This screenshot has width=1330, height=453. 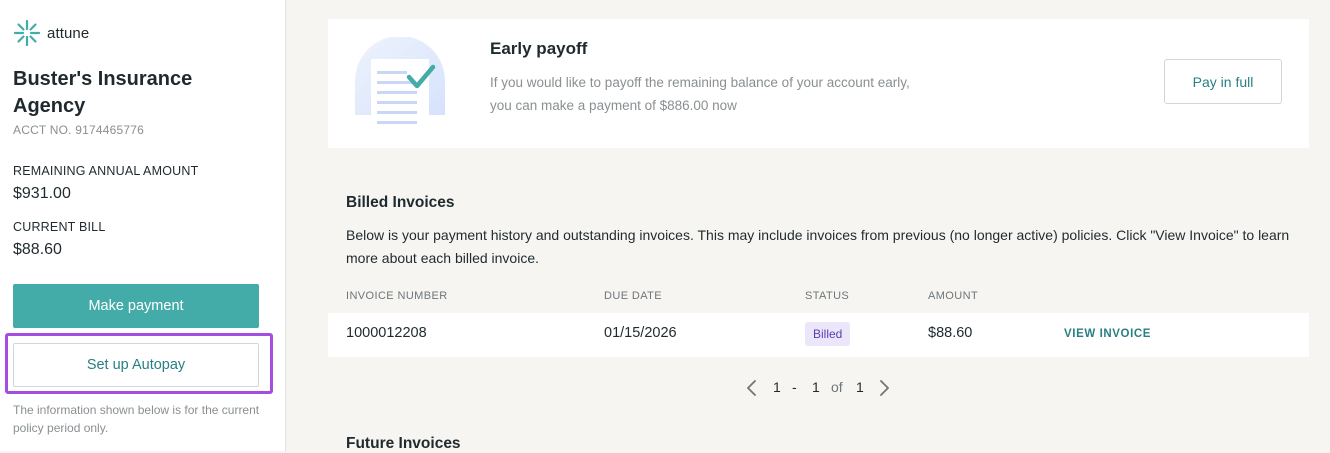 What do you see at coordinates (884, 389) in the screenshot?
I see `chevron-right-icon` at bounding box center [884, 389].